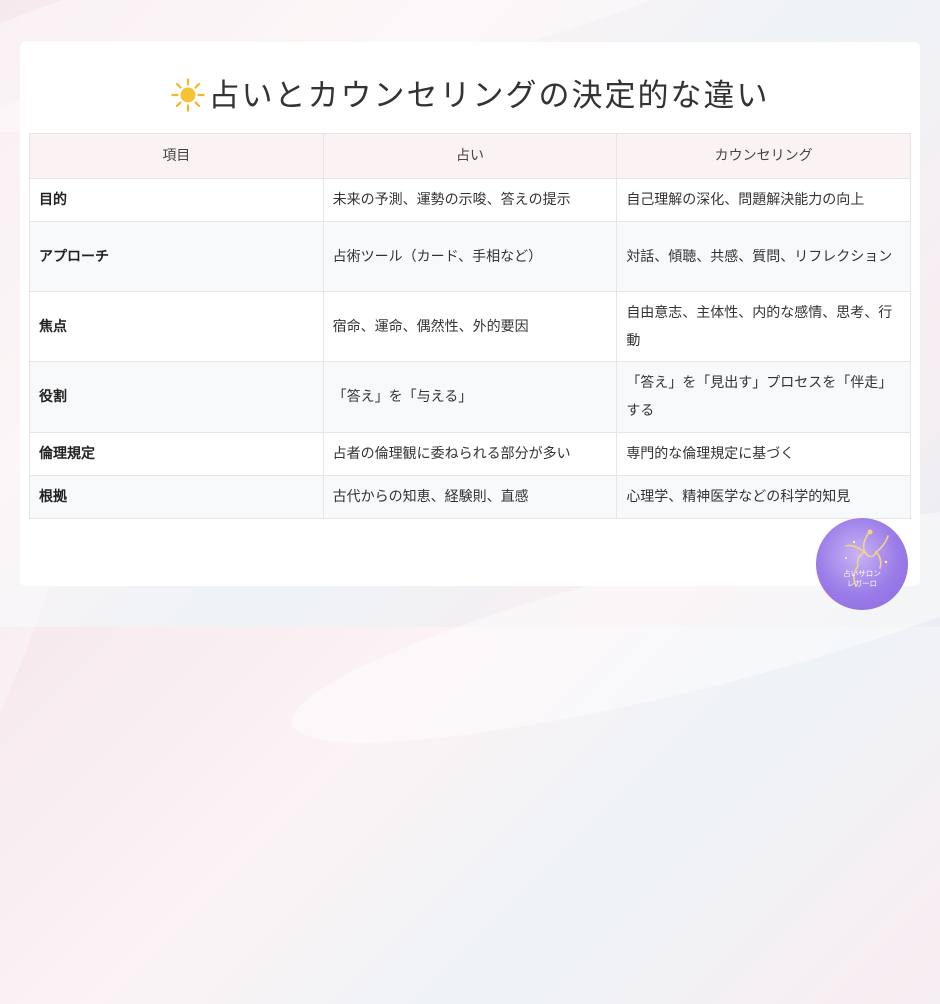 Image resolution: width=940 pixels, height=1004 pixels. I want to click on table-row: 目的 未来の予測、運勢の示唆、答えの提示 自己理解の深化、問題解決能力の向上, so click(470, 200).